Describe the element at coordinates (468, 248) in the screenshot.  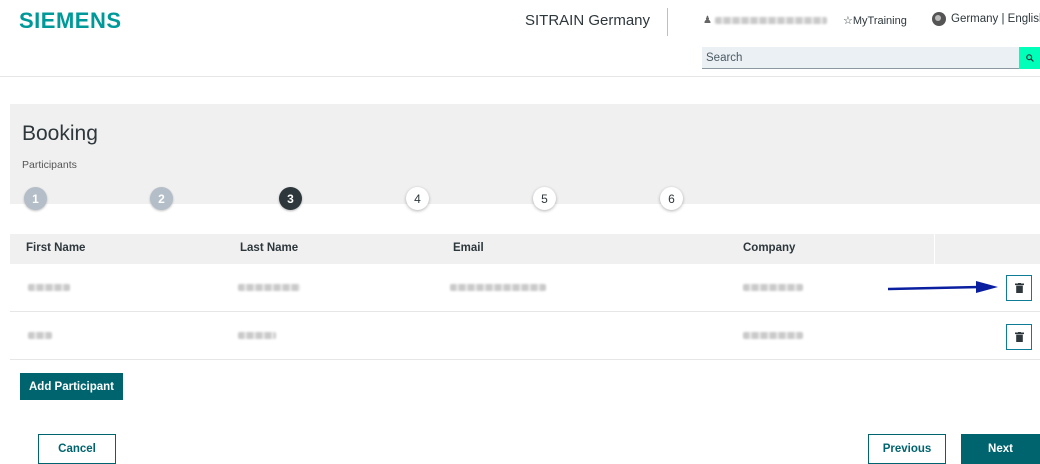
I see `column-email: Email` at that location.